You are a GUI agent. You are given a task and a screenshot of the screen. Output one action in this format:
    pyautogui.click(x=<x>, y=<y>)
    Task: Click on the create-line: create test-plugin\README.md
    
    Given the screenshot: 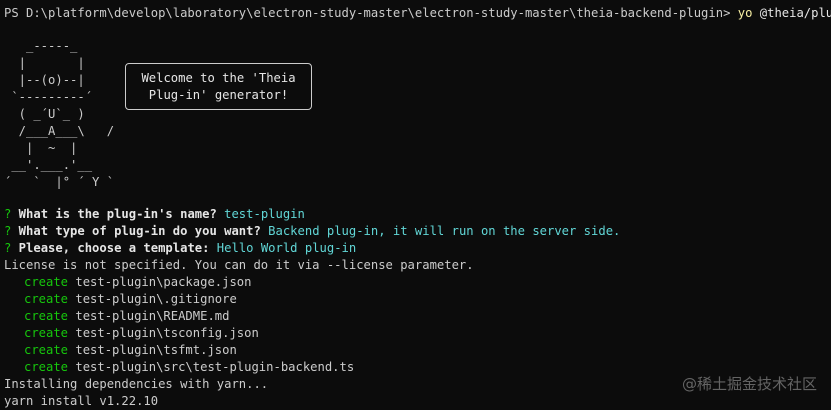 What is the action you would take?
    pyautogui.click(x=116, y=316)
    